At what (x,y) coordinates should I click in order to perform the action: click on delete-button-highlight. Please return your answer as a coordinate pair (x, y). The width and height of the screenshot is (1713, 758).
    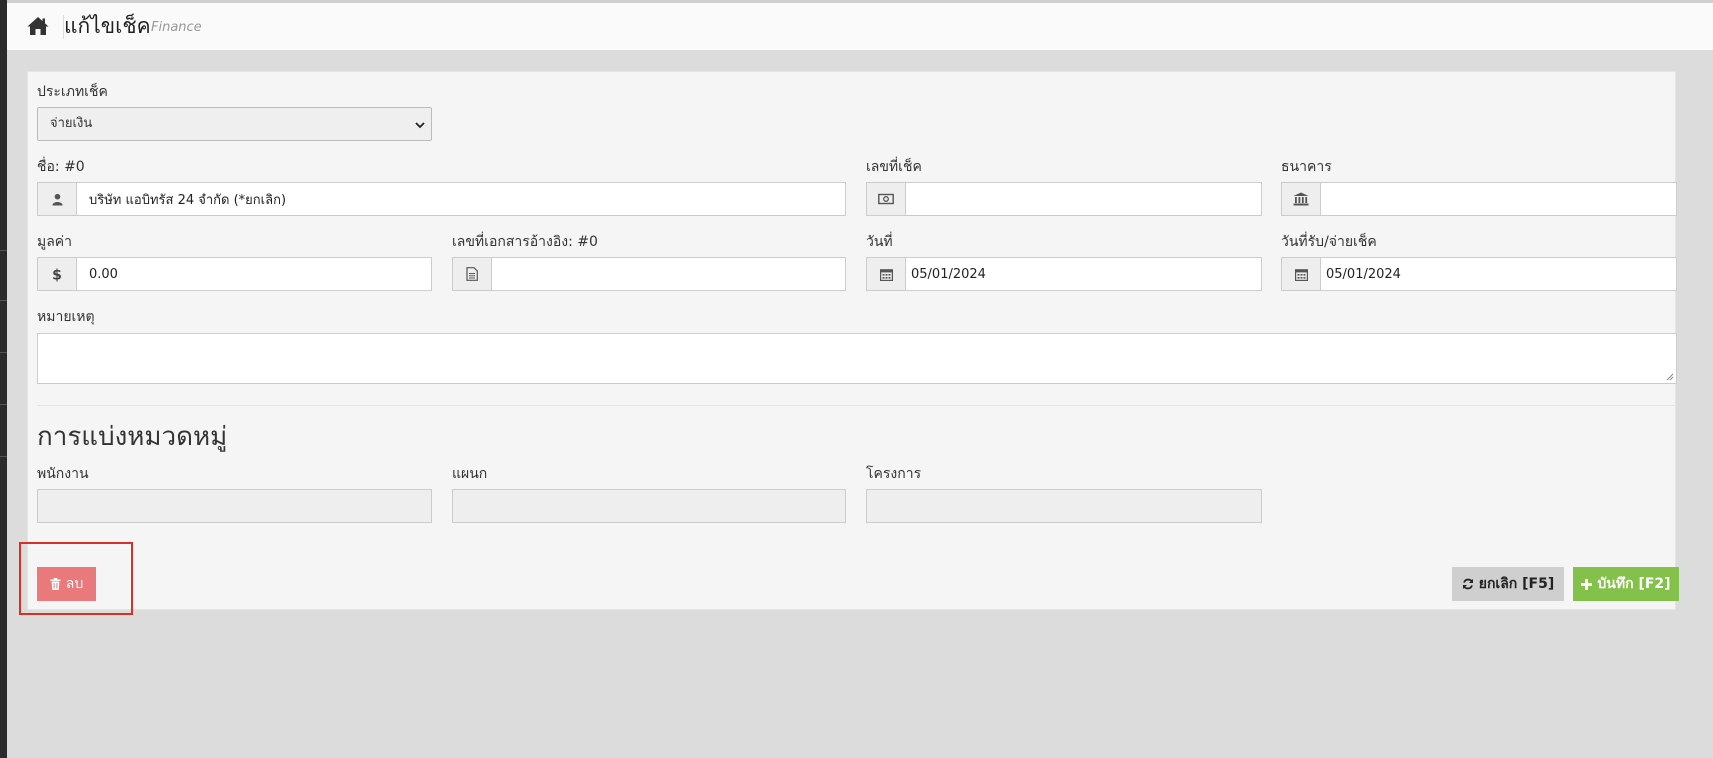
    Looking at the image, I should click on (76, 578).